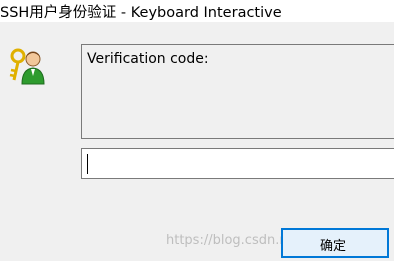 Image resolution: width=394 pixels, height=261 pixels. I want to click on window-title: SSH用户身份验证 - Keyboard Interactive, so click(141, 13).